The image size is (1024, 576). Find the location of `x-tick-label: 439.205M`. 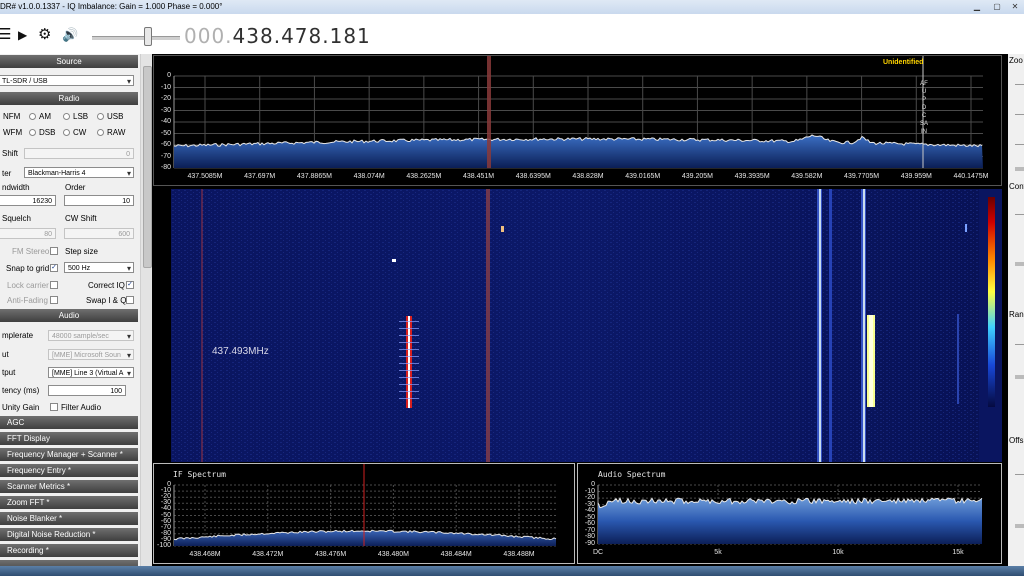

x-tick-label: 439.205M is located at coordinates (697, 176).